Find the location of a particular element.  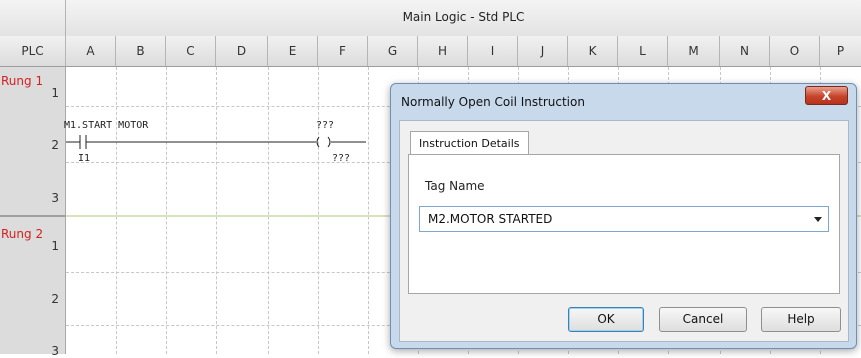

column-header-row: PLC A B C D E F G H I J K L M N O P is located at coordinates (430, 51).